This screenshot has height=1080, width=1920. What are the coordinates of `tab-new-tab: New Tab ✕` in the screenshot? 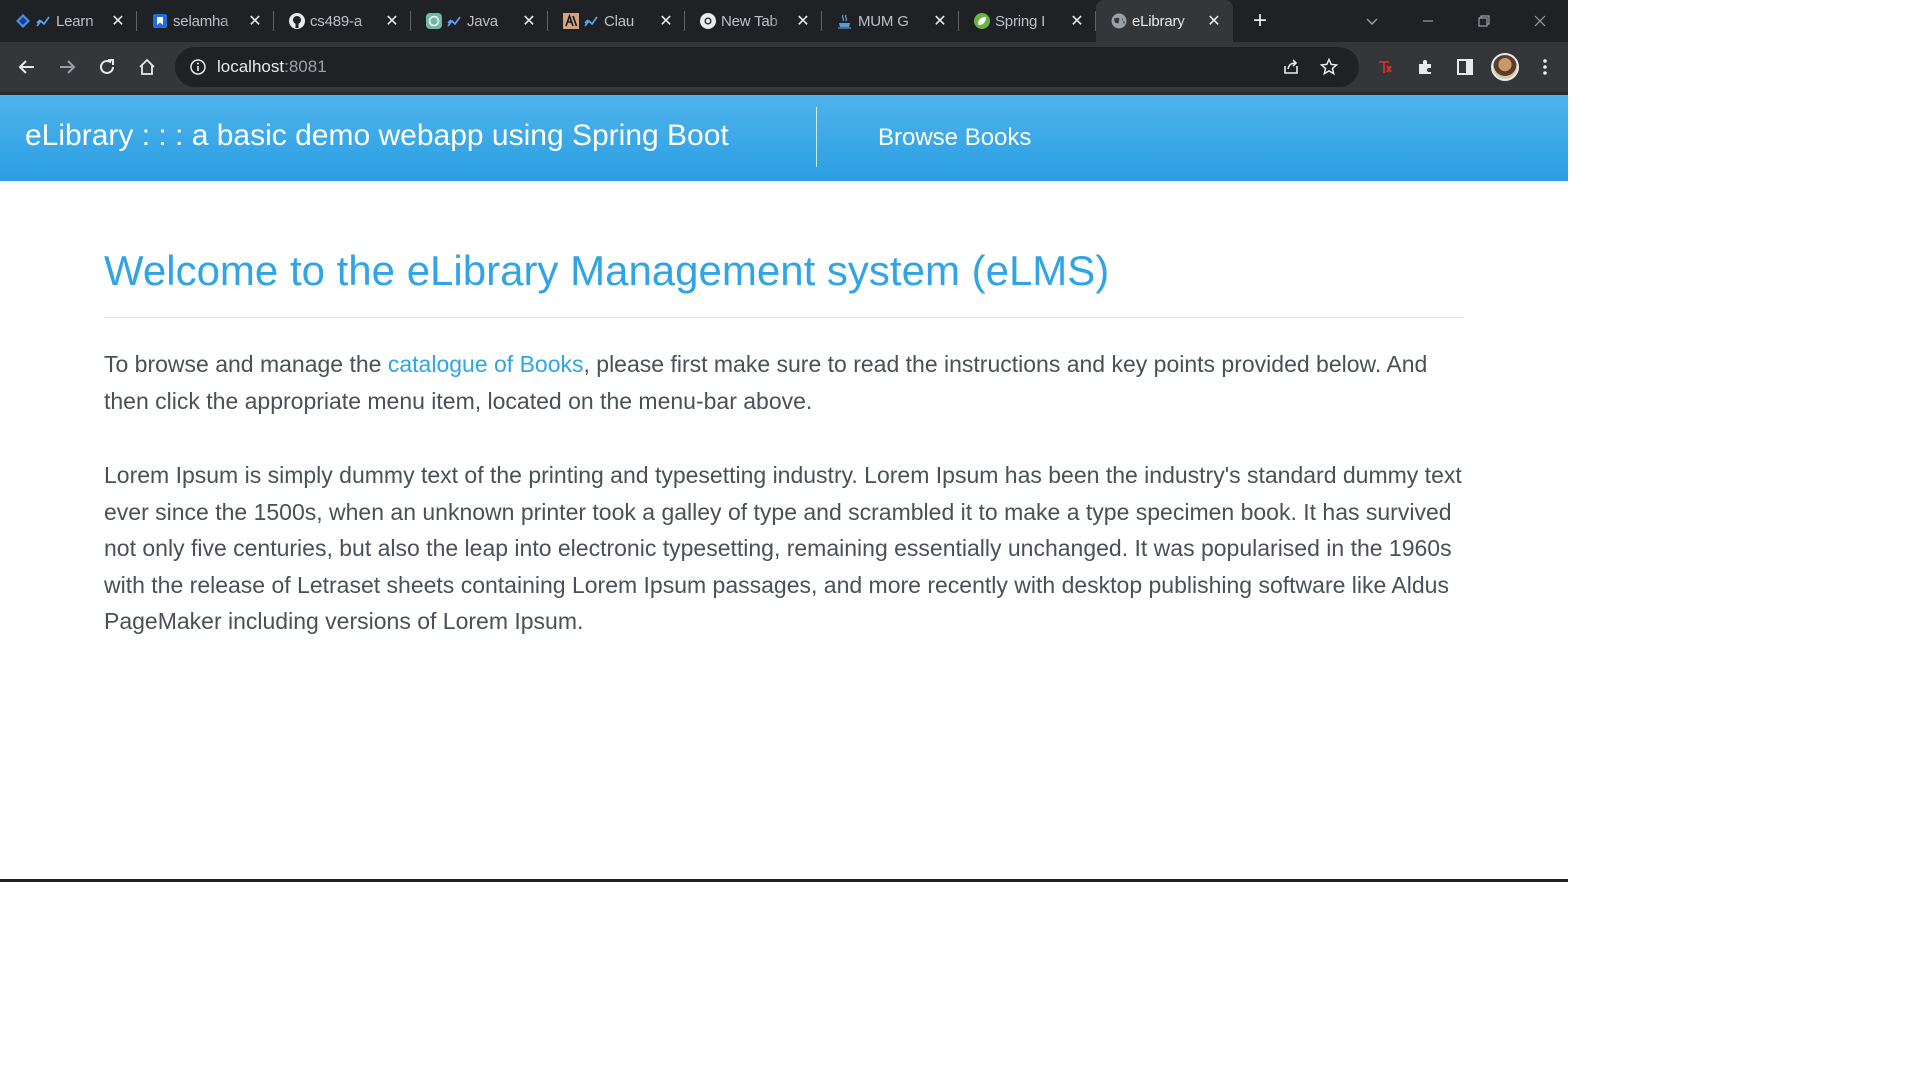 It's located at (753, 21).